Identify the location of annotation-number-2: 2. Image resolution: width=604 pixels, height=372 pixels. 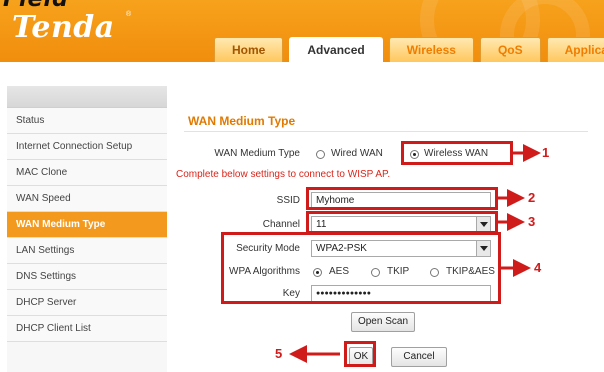
(532, 197).